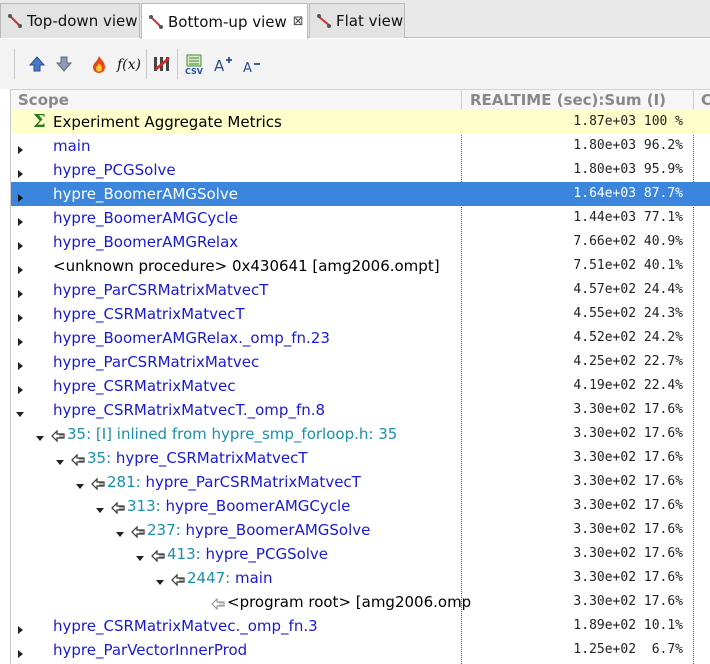 Image resolution: width=710 pixels, height=664 pixels. I want to click on svg-text: A, so click(247, 67).